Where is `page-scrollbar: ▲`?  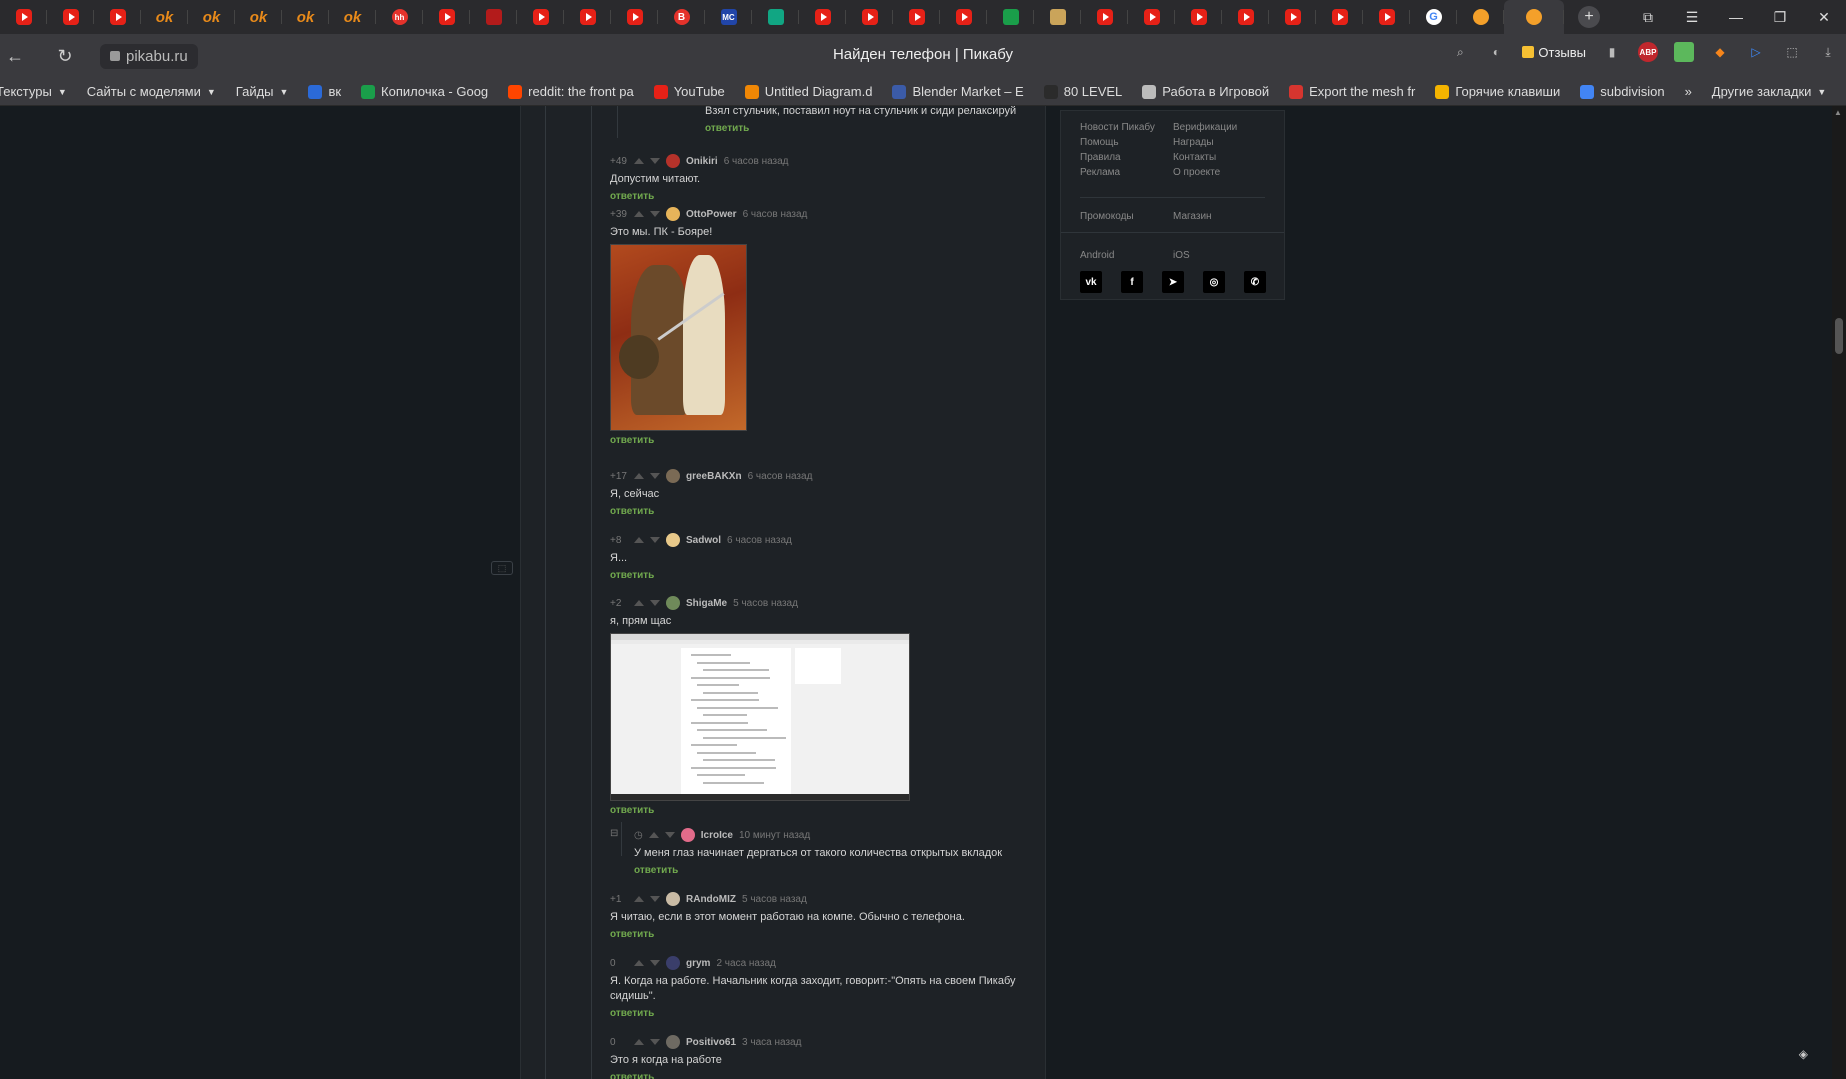
page-scrollbar: ▲ is located at coordinates (1839, 592).